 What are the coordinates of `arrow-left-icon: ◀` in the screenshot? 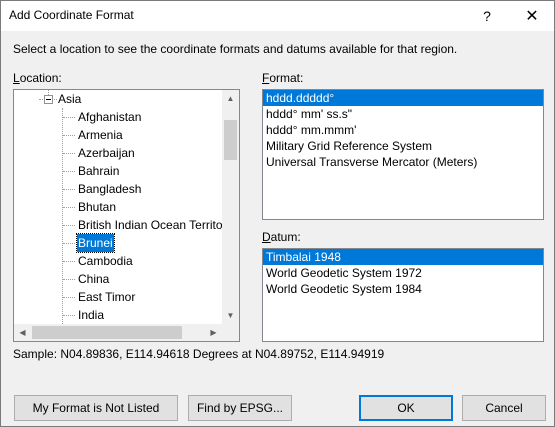 It's located at (22, 332).